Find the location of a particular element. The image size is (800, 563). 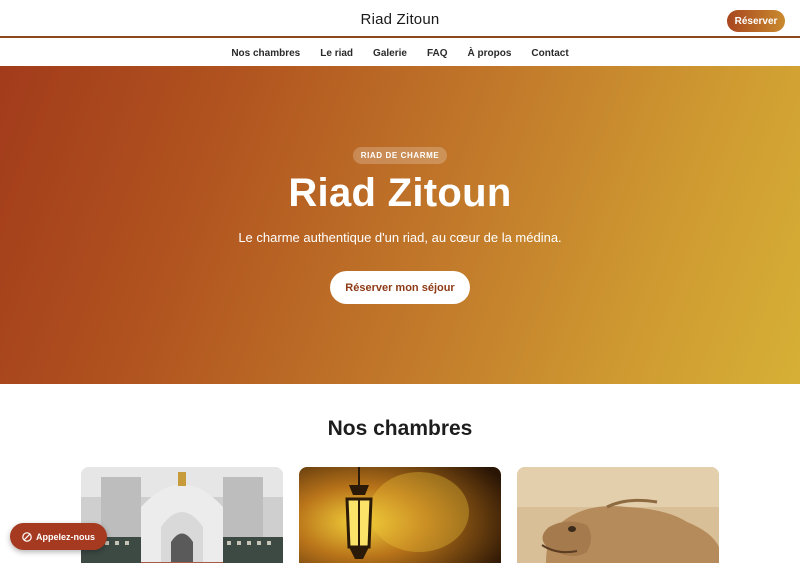

nav-item-contact: Contact is located at coordinates (549, 53).